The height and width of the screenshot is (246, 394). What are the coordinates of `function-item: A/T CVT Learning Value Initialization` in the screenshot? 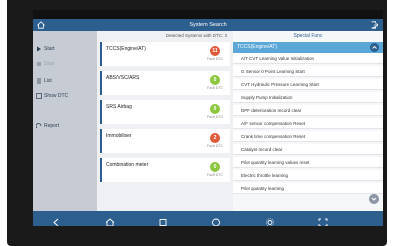 It's located at (308, 58).